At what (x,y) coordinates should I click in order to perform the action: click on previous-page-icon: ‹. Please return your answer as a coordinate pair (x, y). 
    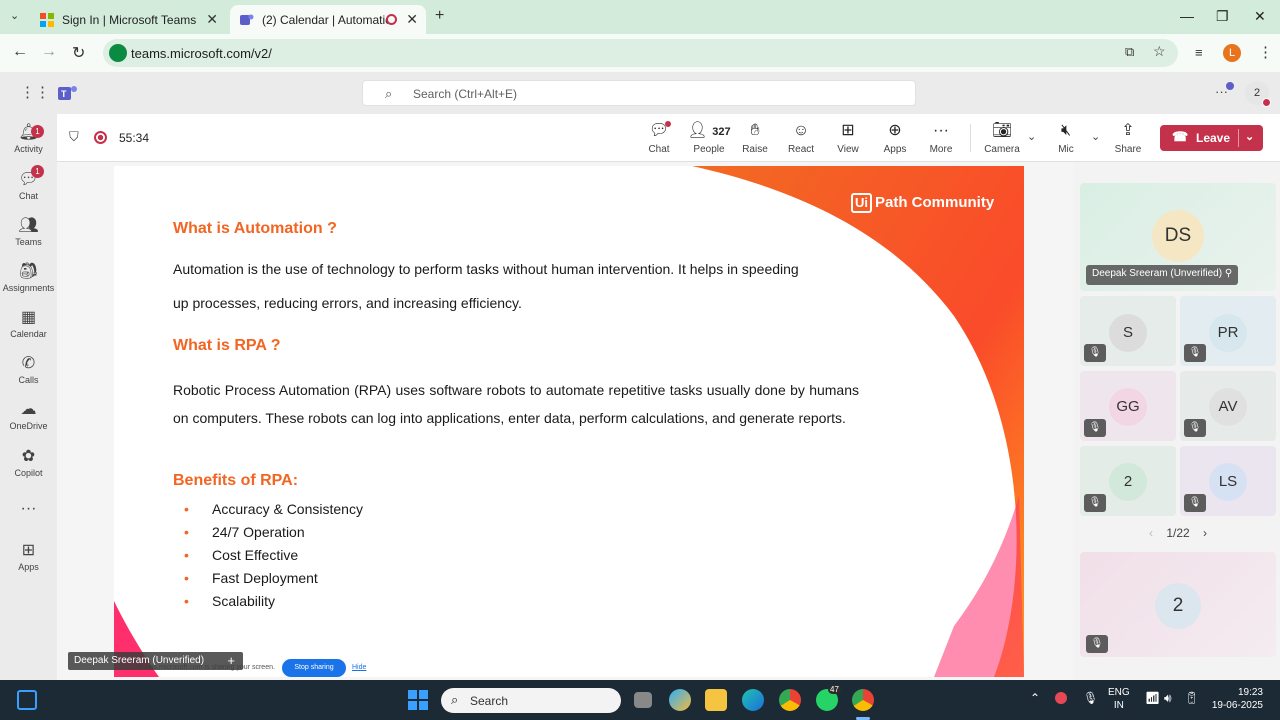
    Looking at the image, I should click on (1151, 533).